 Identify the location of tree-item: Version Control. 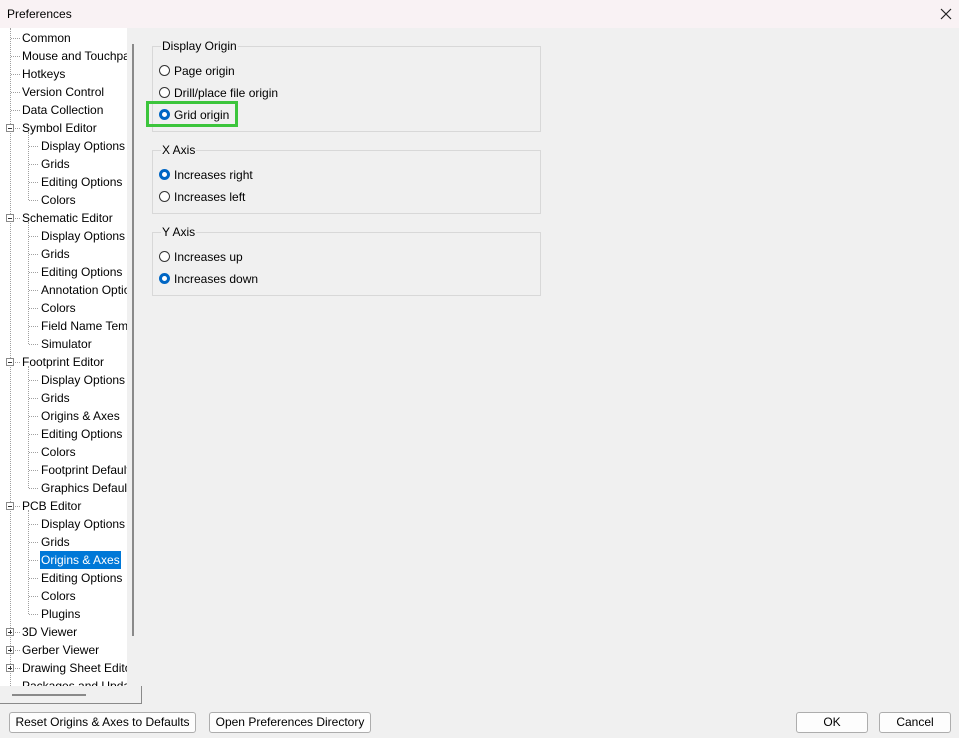
(63, 92).